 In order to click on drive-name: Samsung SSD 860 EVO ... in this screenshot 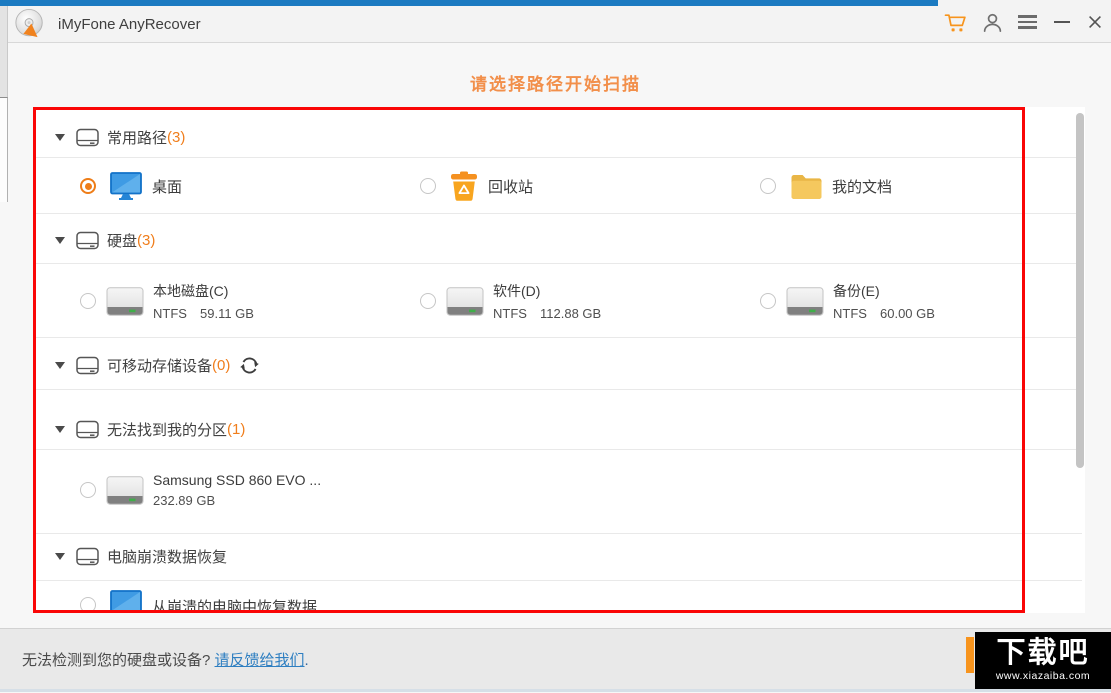, I will do `click(237, 480)`.